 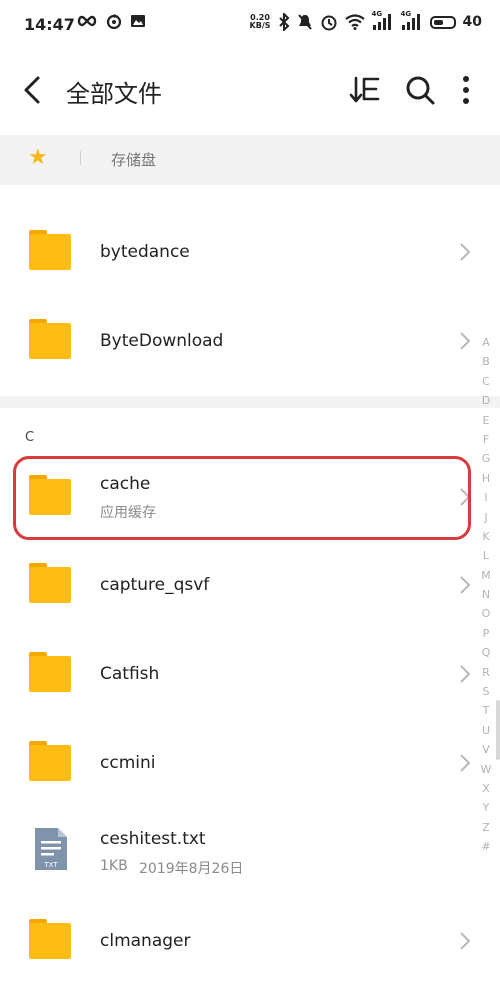 I want to click on index-letter: T, so click(x=486, y=710).